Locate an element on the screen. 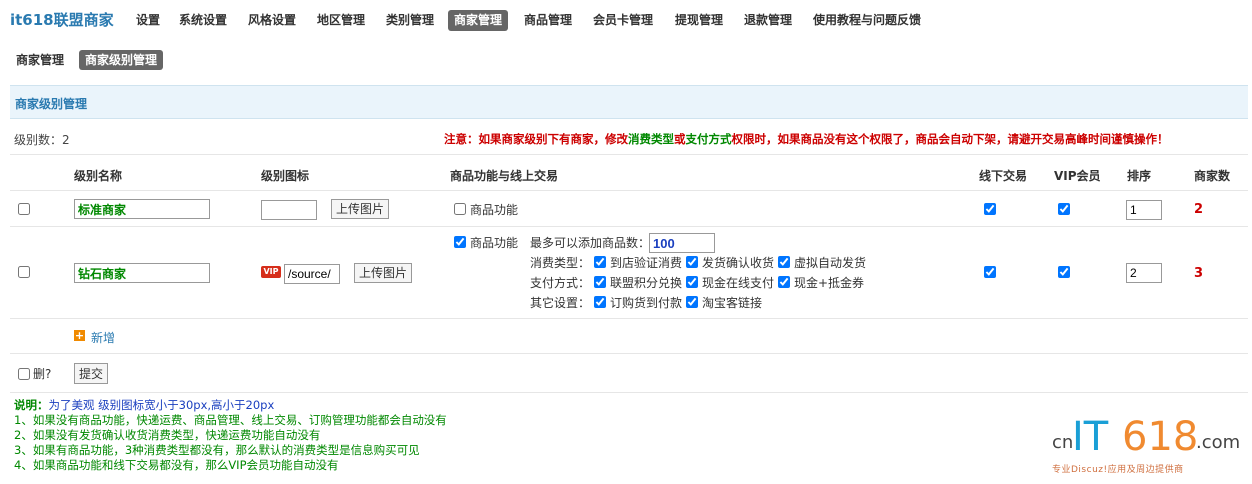 This screenshot has width=1252, height=484. pay-points-checkbox is located at coordinates (600, 282).